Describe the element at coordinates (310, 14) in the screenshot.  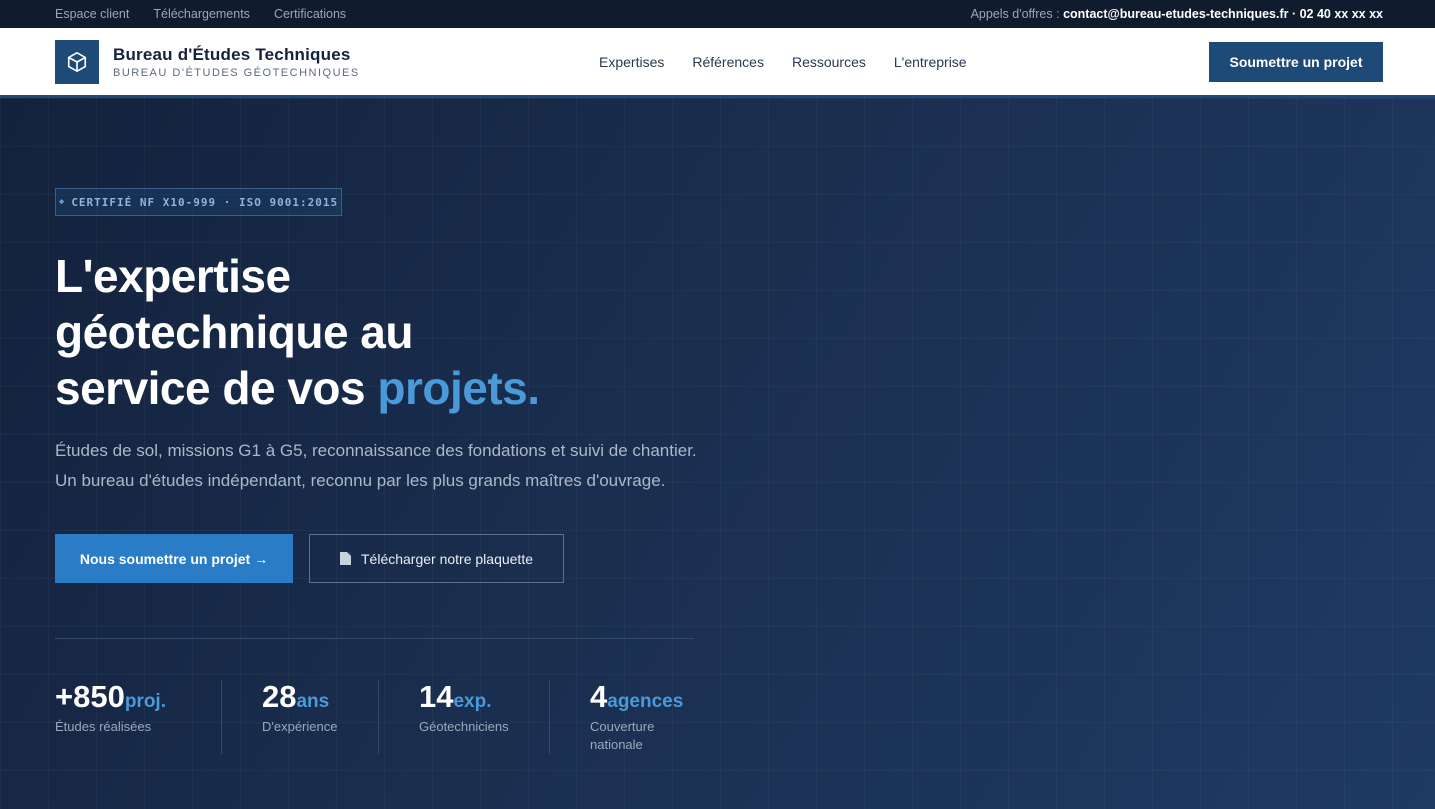
I see `link-certifications: Certifications` at that location.